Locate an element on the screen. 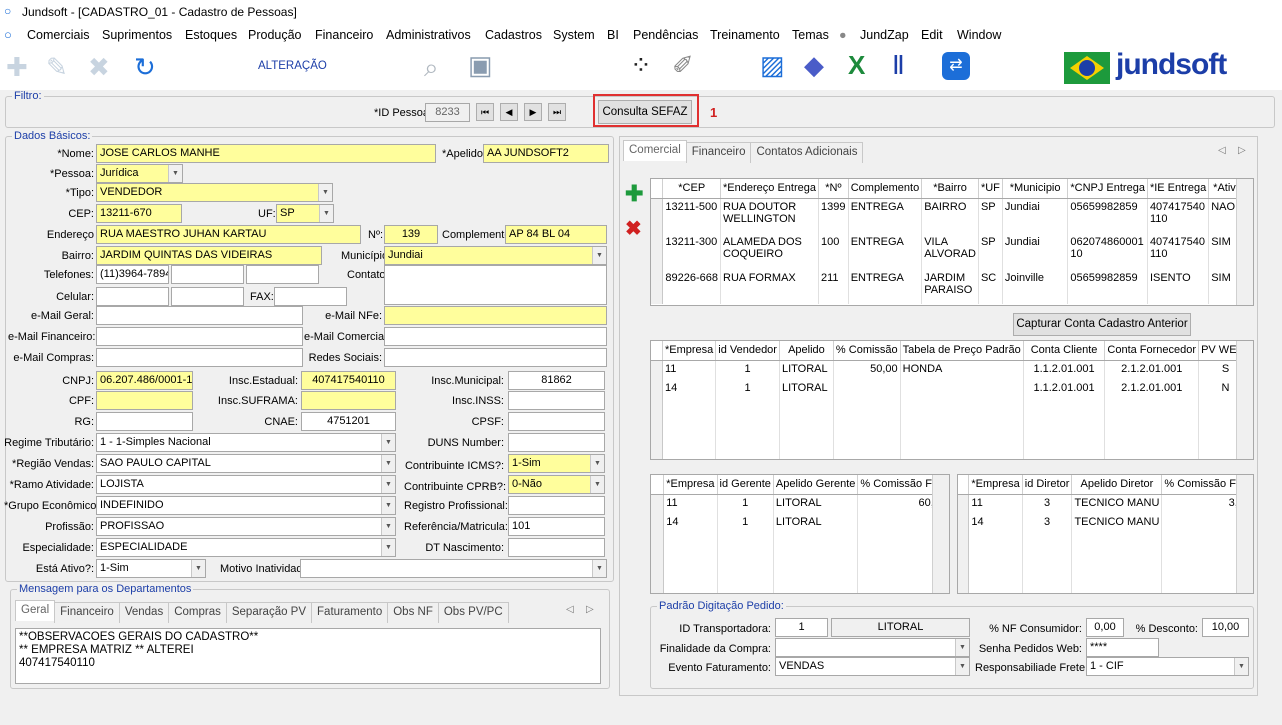 The image size is (1282, 725). table-row: 14 1 LITORAL 1.1.2.01.001 2.1.2.01.001 N is located at coordinates (952, 419).